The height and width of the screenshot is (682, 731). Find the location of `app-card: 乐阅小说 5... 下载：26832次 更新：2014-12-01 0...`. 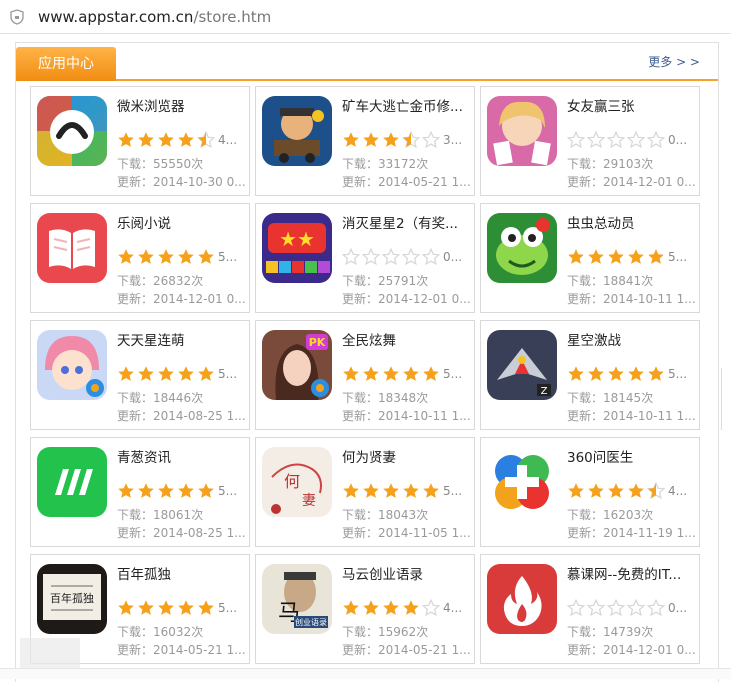

app-card: 乐阅小说 5... 下载：26832次 更新：2014-12-01 0... is located at coordinates (140, 258).